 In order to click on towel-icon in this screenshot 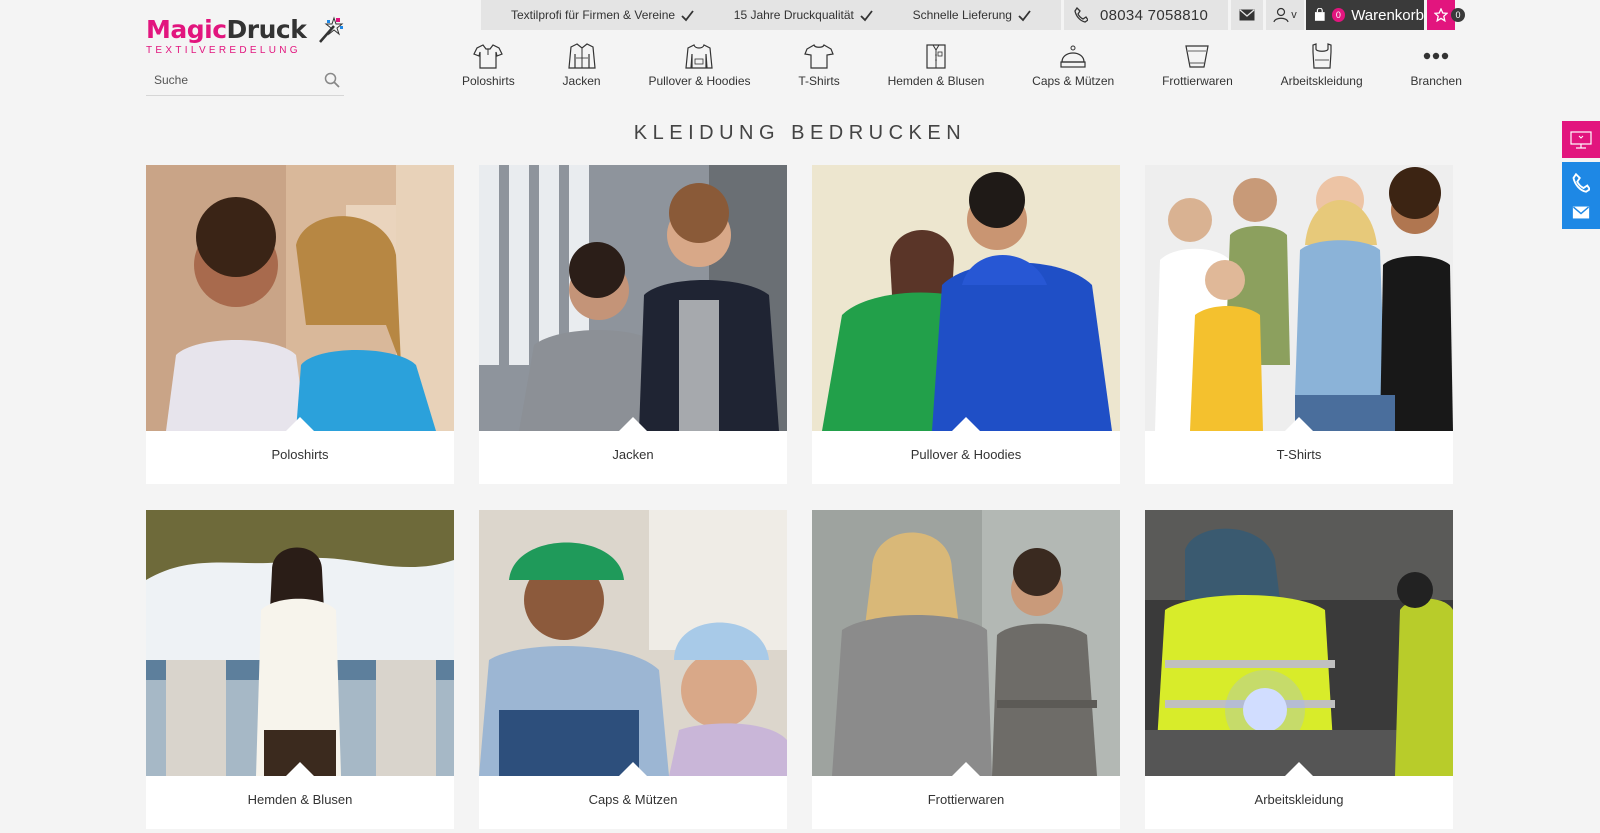, I will do `click(1197, 56)`.